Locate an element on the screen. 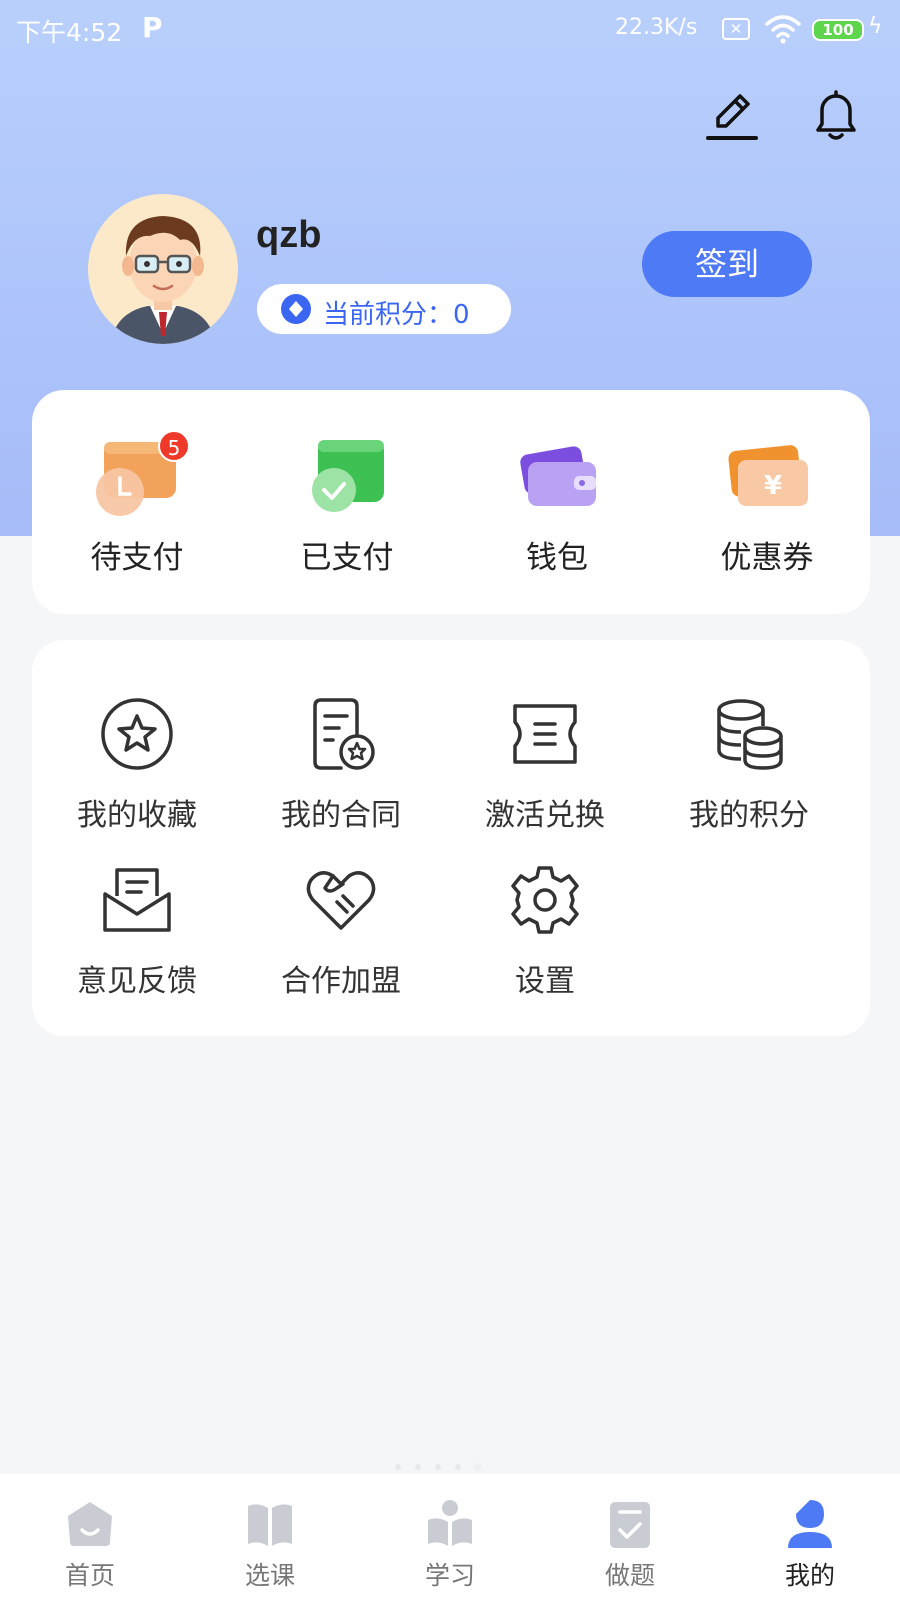  tab-study: 学习 is located at coordinates (450, 1537).